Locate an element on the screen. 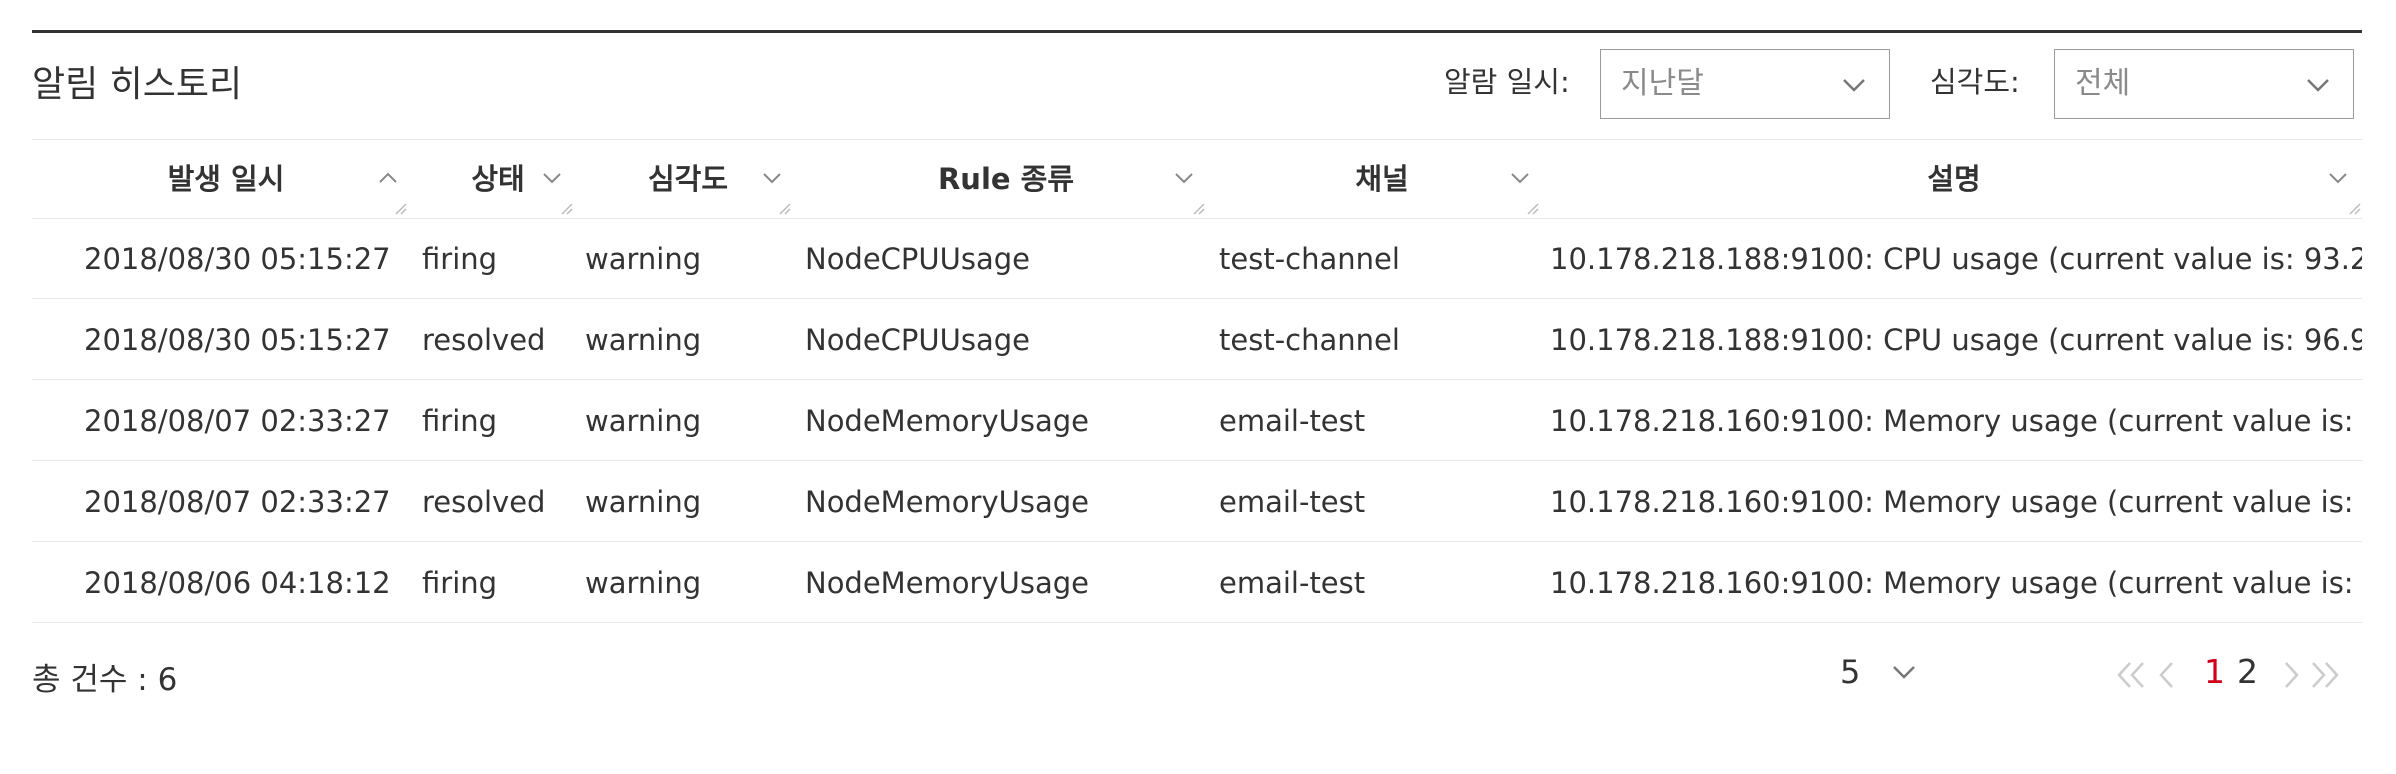 The height and width of the screenshot is (774, 2396). col-status-header: 상태 is located at coordinates (491, 179).